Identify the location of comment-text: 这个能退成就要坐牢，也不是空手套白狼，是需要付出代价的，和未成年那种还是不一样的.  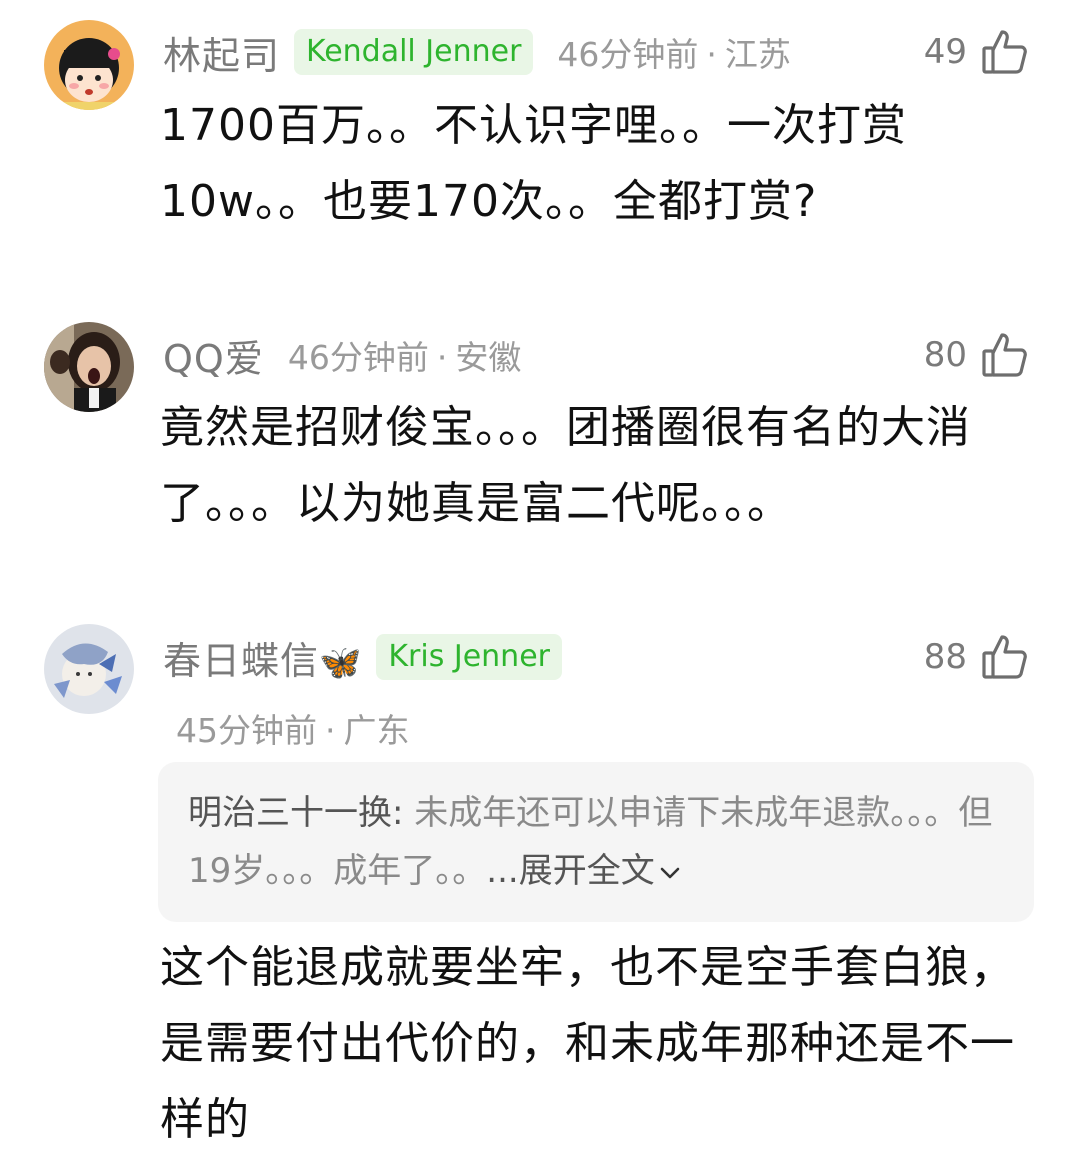
(587, 1043).